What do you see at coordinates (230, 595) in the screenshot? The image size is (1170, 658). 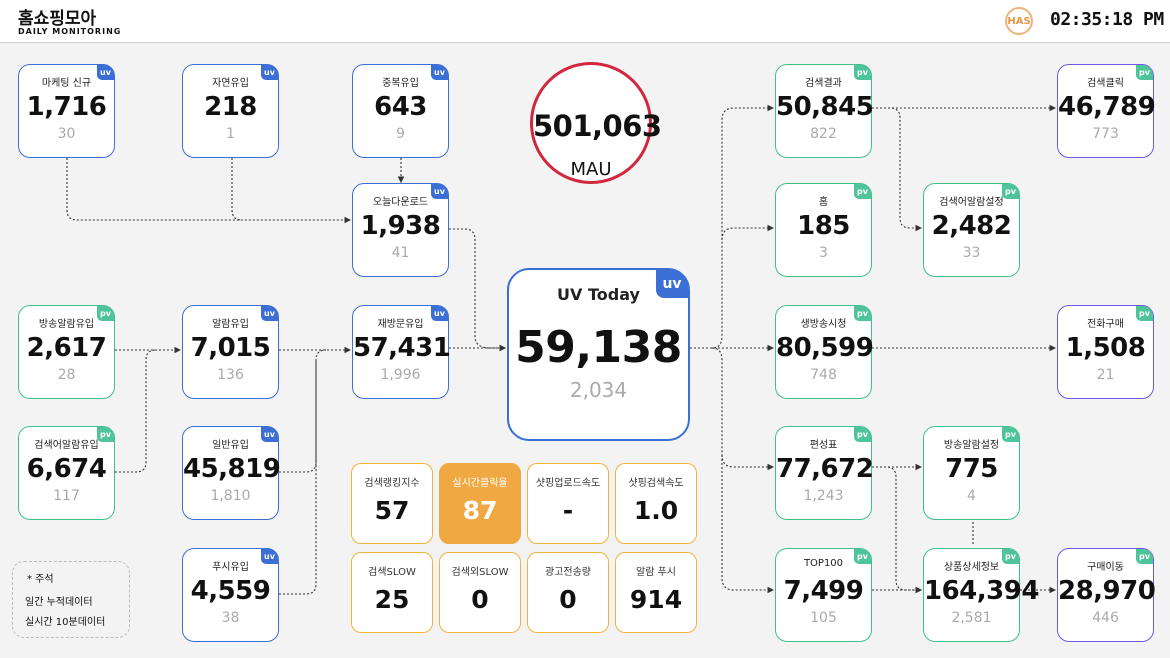 I see `node-push-in: uv 푸시유입 4,559 38` at bounding box center [230, 595].